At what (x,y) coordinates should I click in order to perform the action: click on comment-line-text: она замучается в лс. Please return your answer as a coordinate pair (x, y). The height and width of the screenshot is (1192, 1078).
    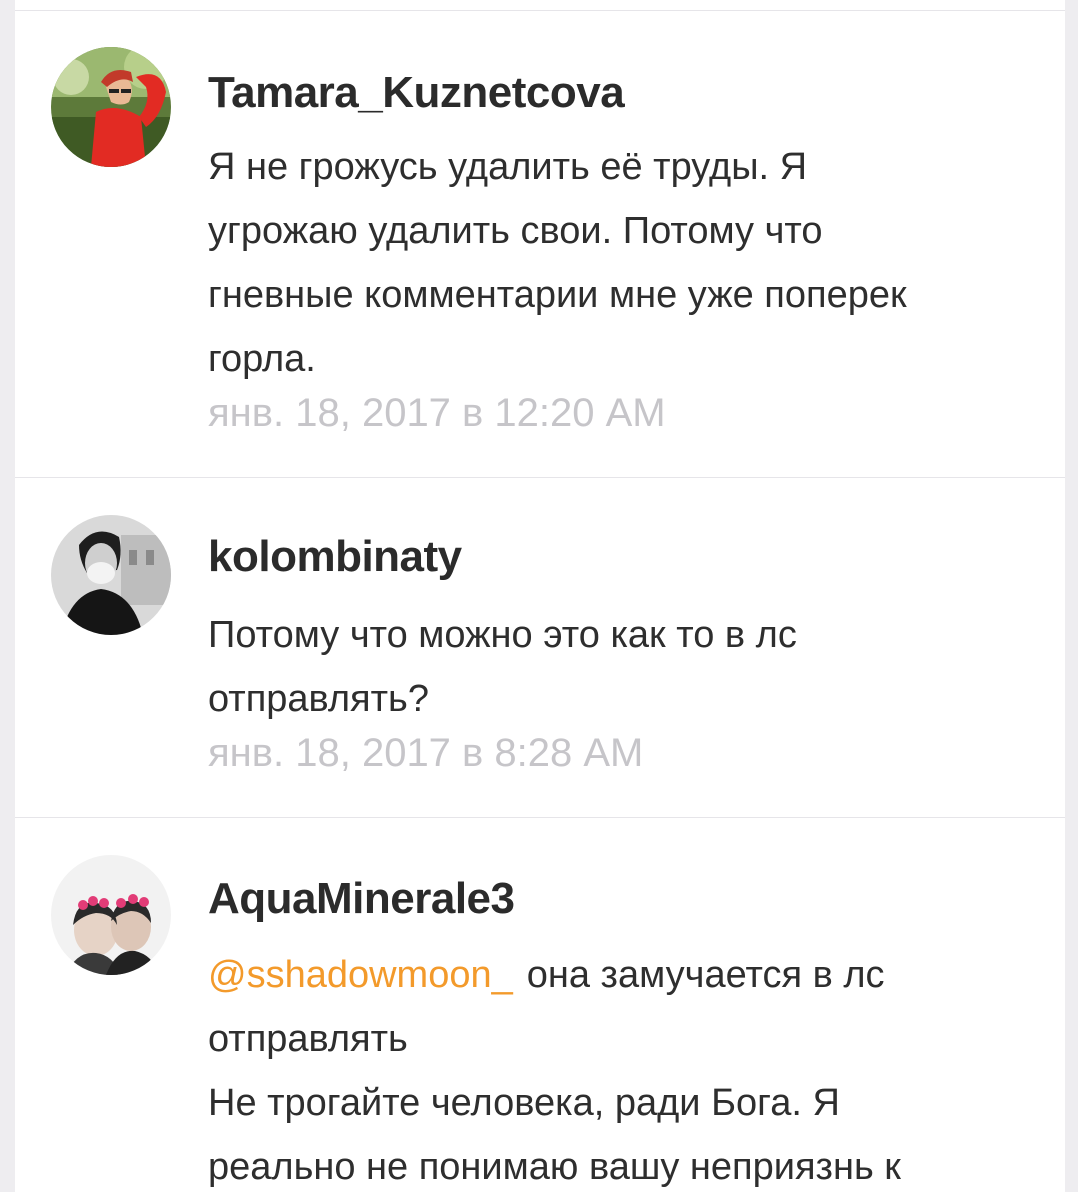
    Looking at the image, I should click on (705, 975).